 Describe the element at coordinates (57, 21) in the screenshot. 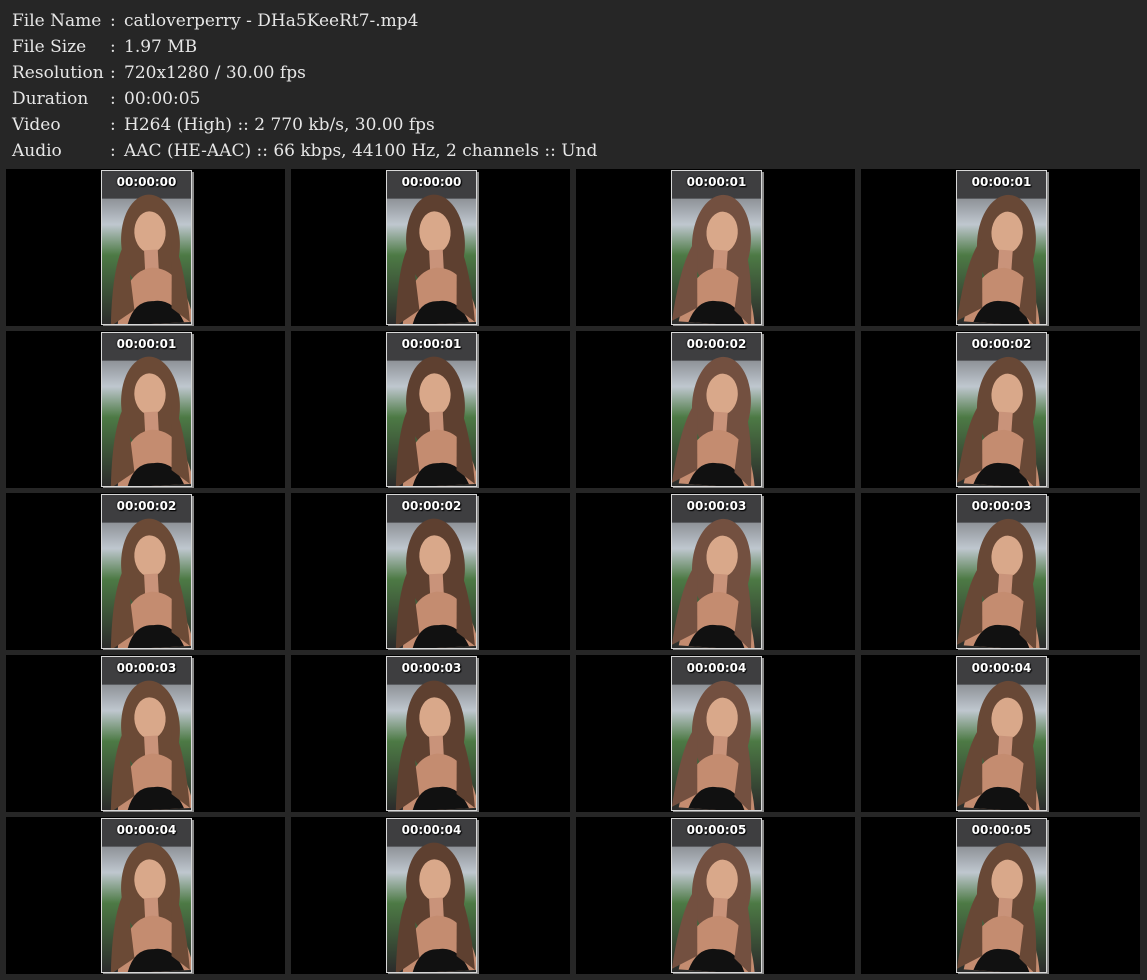

I see `info-label: File Name` at that location.